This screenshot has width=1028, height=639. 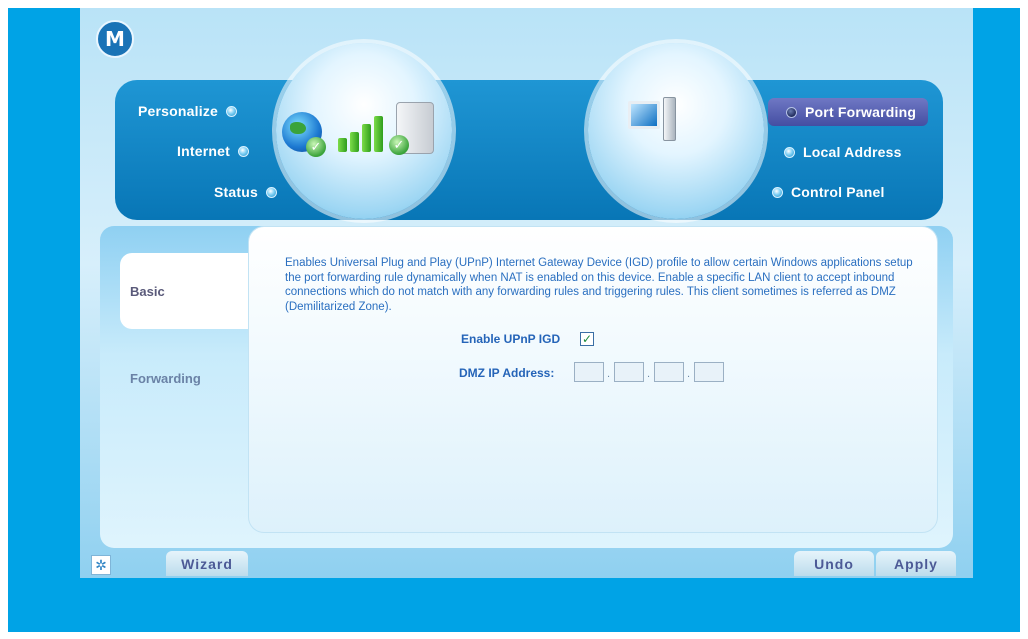 I want to click on radio-dot-selected-icon, so click(x=791, y=112).